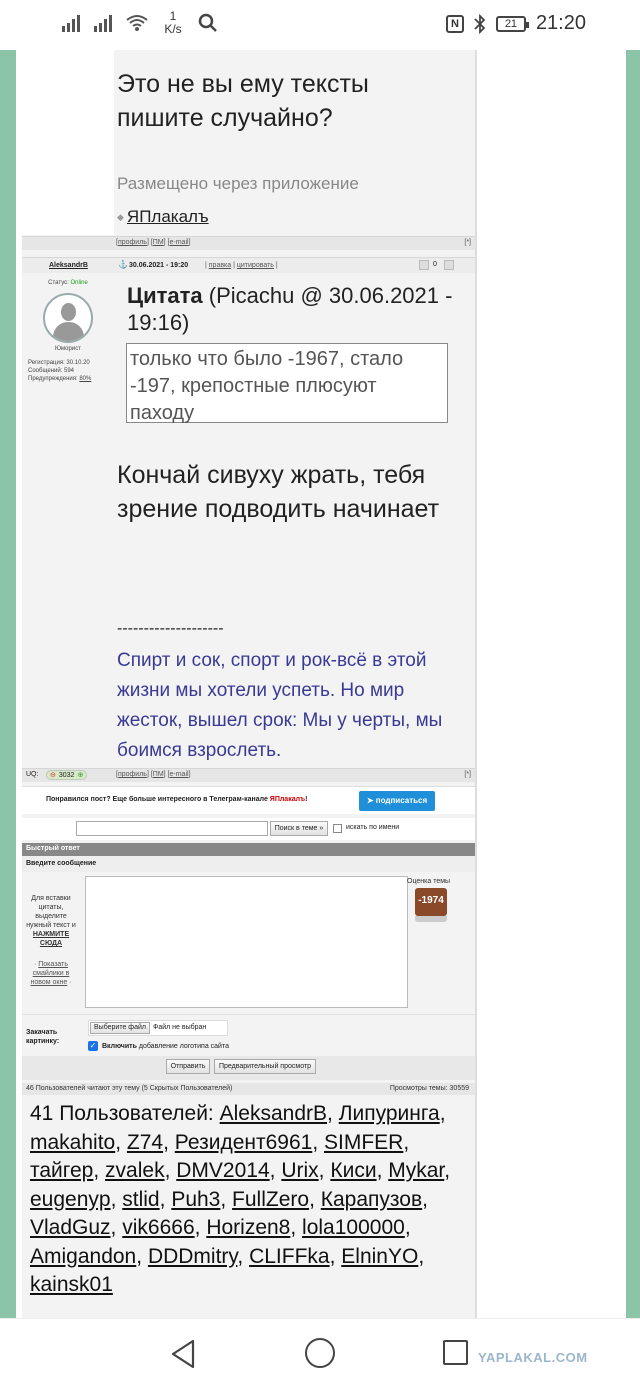  I want to click on reader-link: lola100000, so click(353, 1227).